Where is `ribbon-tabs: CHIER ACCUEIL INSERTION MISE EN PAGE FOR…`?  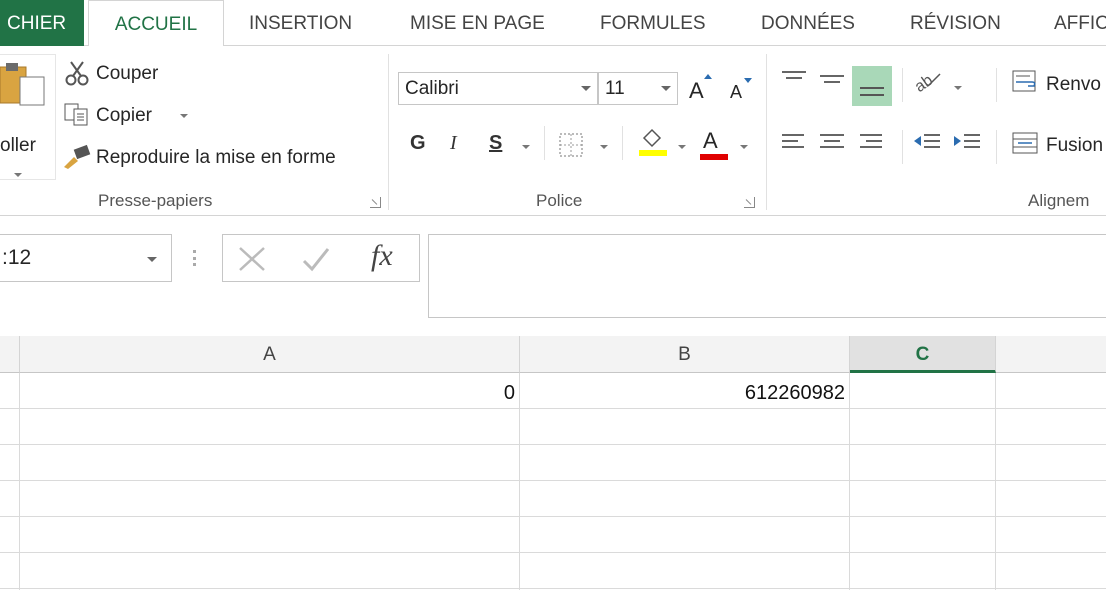
ribbon-tabs: CHIER ACCUEIL INSERTION MISE EN PAGE FOR… is located at coordinates (553, 23).